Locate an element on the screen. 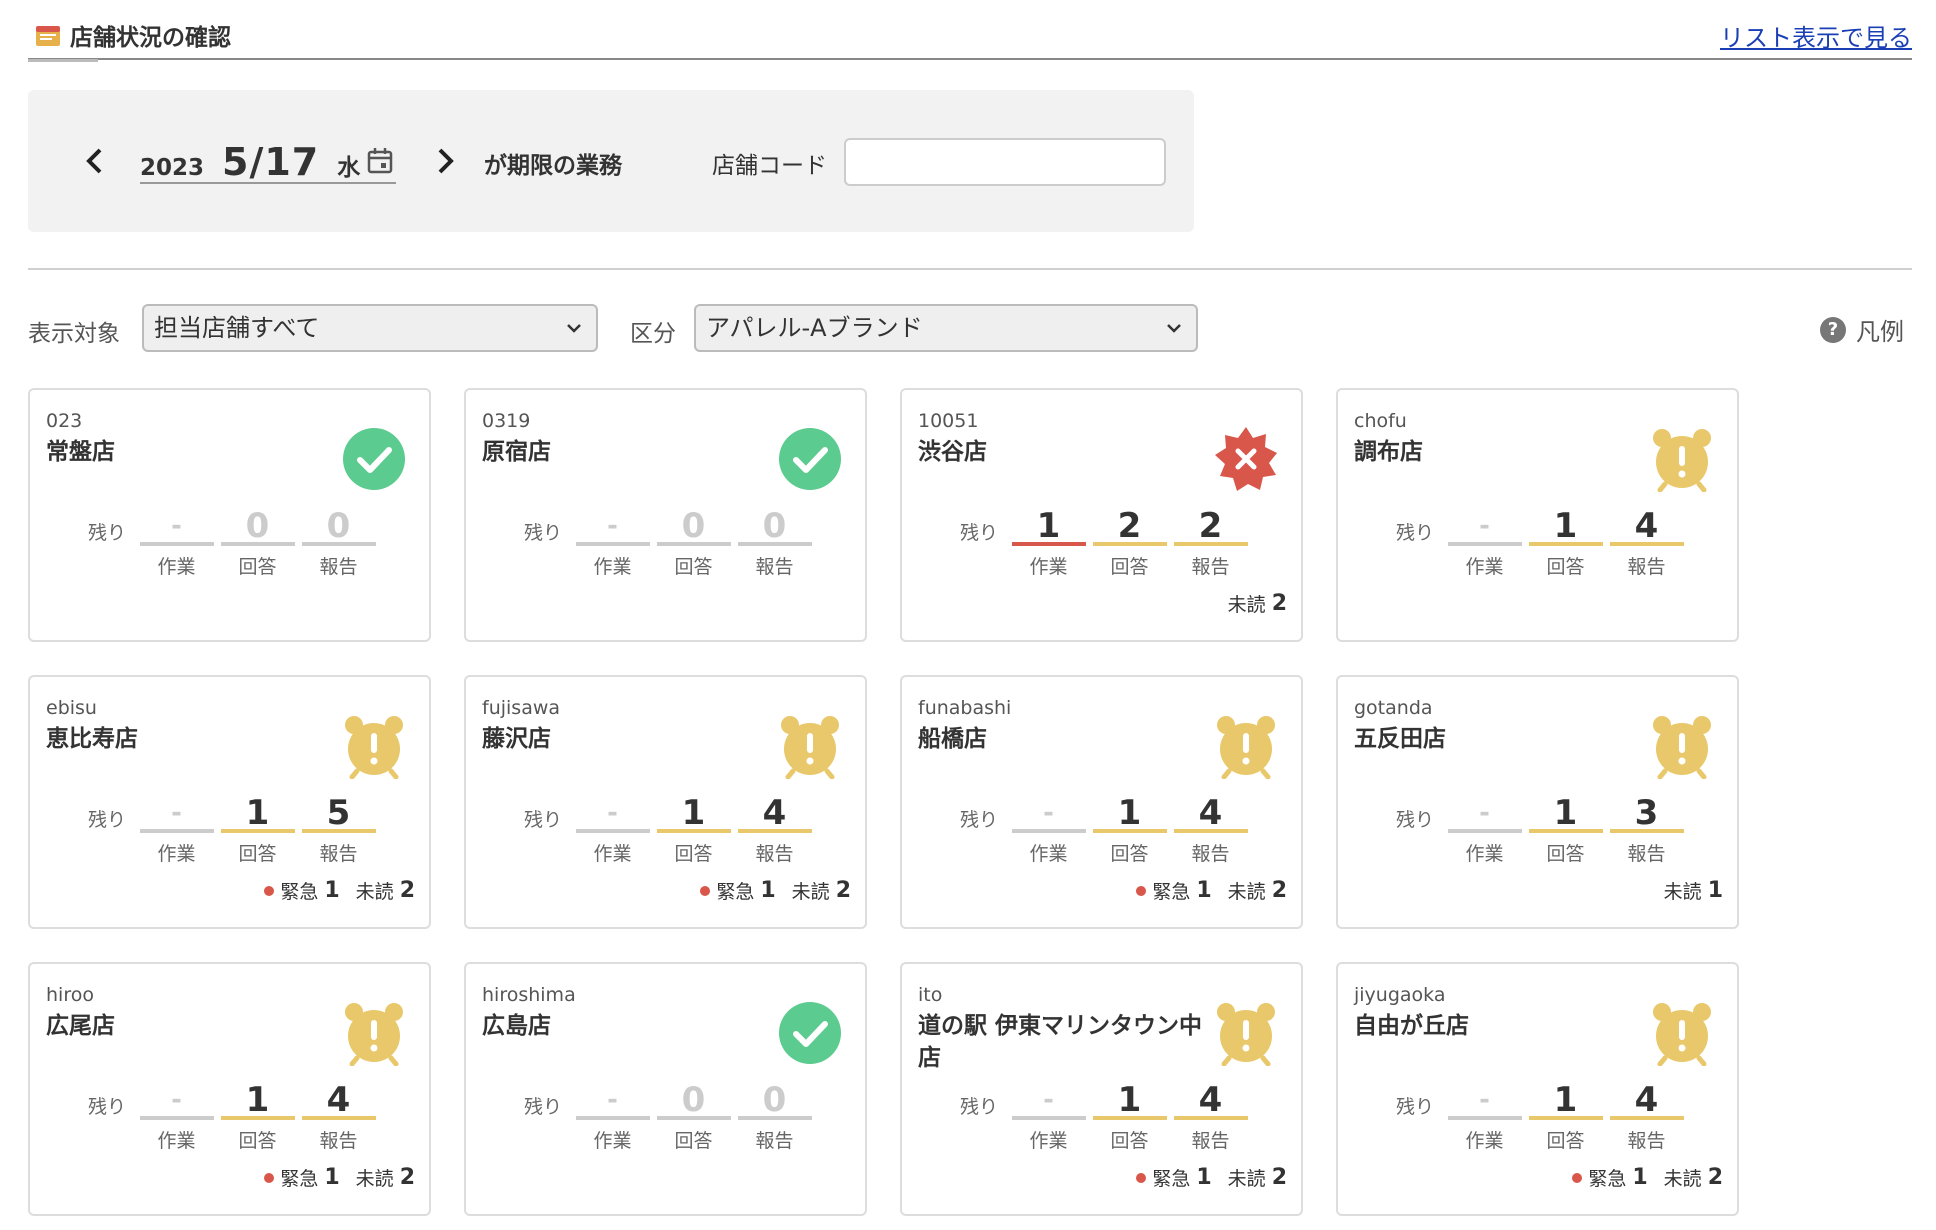  list-view-link: リスト表示で見る is located at coordinates (1816, 35).